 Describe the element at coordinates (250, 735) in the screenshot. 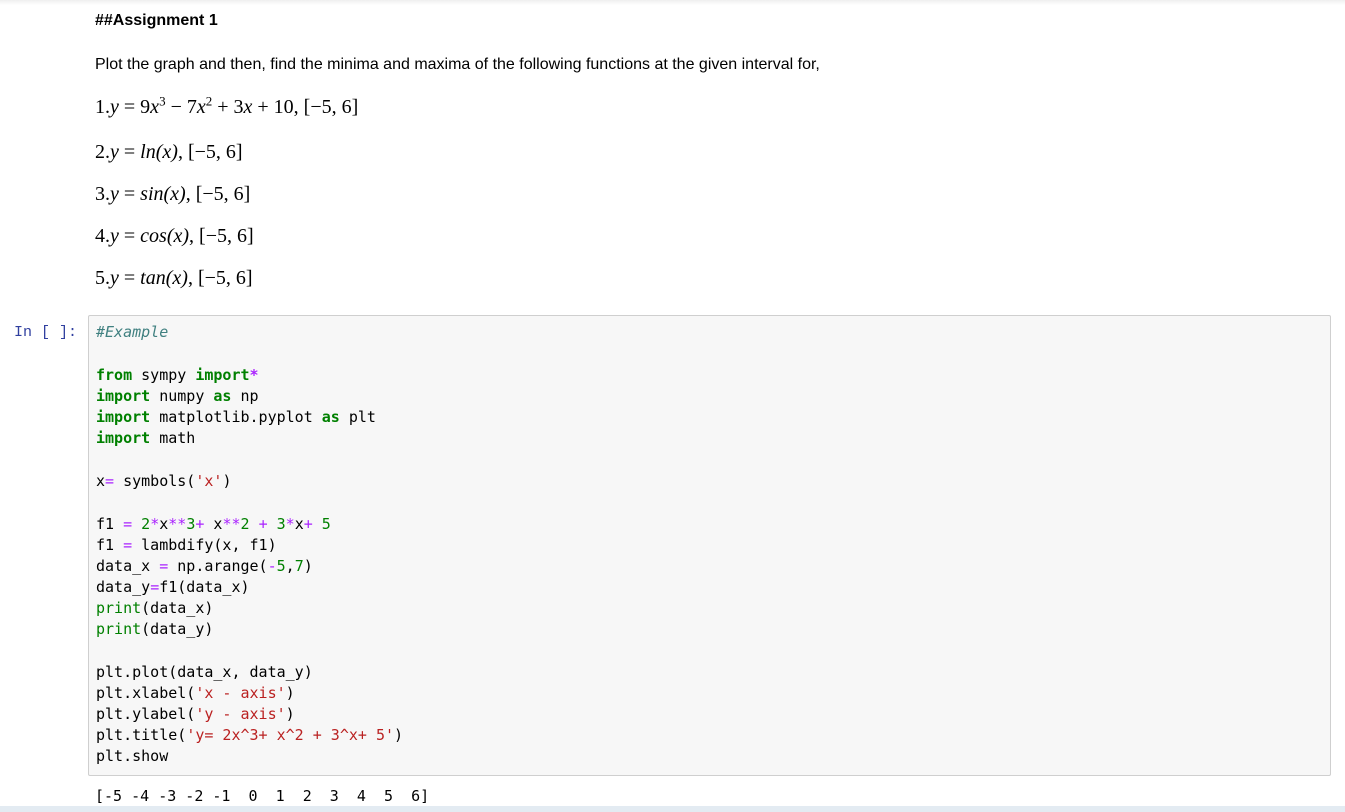

I see `code-line-title: plt.title('y= 2x^3+ x^2 + 3^x+ 5')` at that location.